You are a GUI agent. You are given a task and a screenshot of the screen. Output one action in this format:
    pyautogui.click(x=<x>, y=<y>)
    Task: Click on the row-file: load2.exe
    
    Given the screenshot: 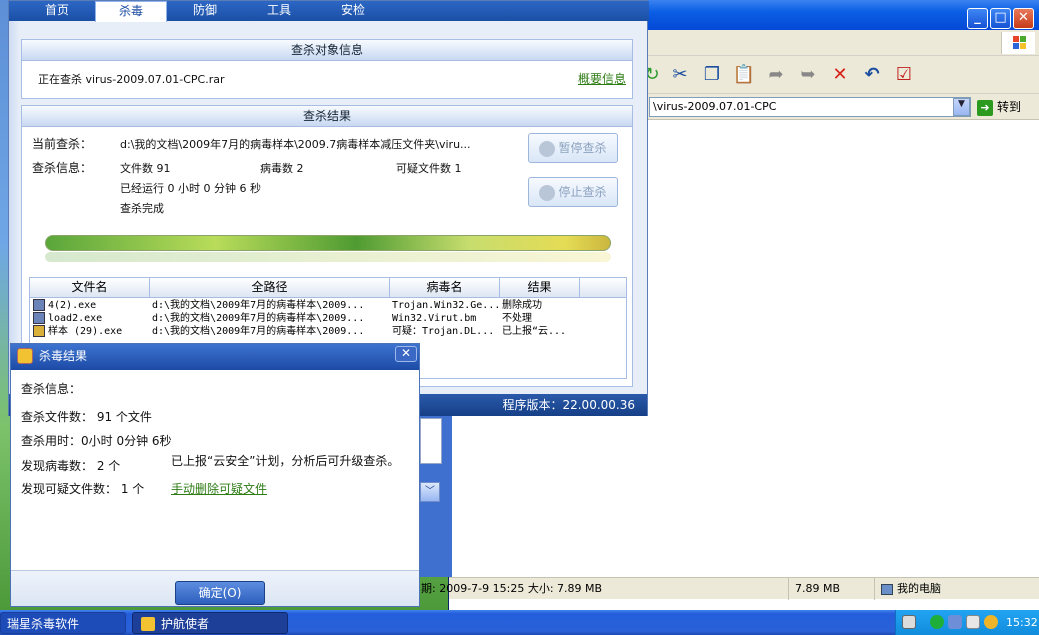 What is the action you would take?
    pyautogui.click(x=75, y=318)
    